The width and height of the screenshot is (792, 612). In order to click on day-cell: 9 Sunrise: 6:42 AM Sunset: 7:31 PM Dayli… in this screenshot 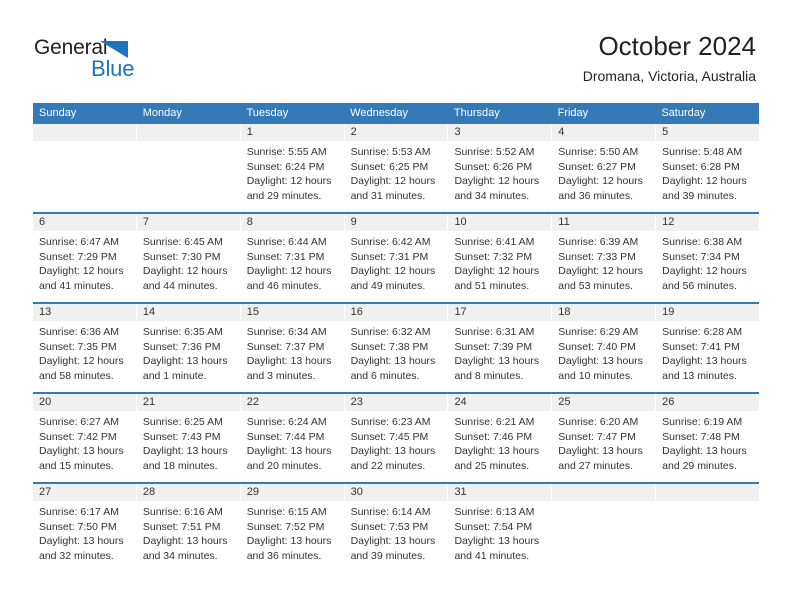, I will do `click(396, 258)`.